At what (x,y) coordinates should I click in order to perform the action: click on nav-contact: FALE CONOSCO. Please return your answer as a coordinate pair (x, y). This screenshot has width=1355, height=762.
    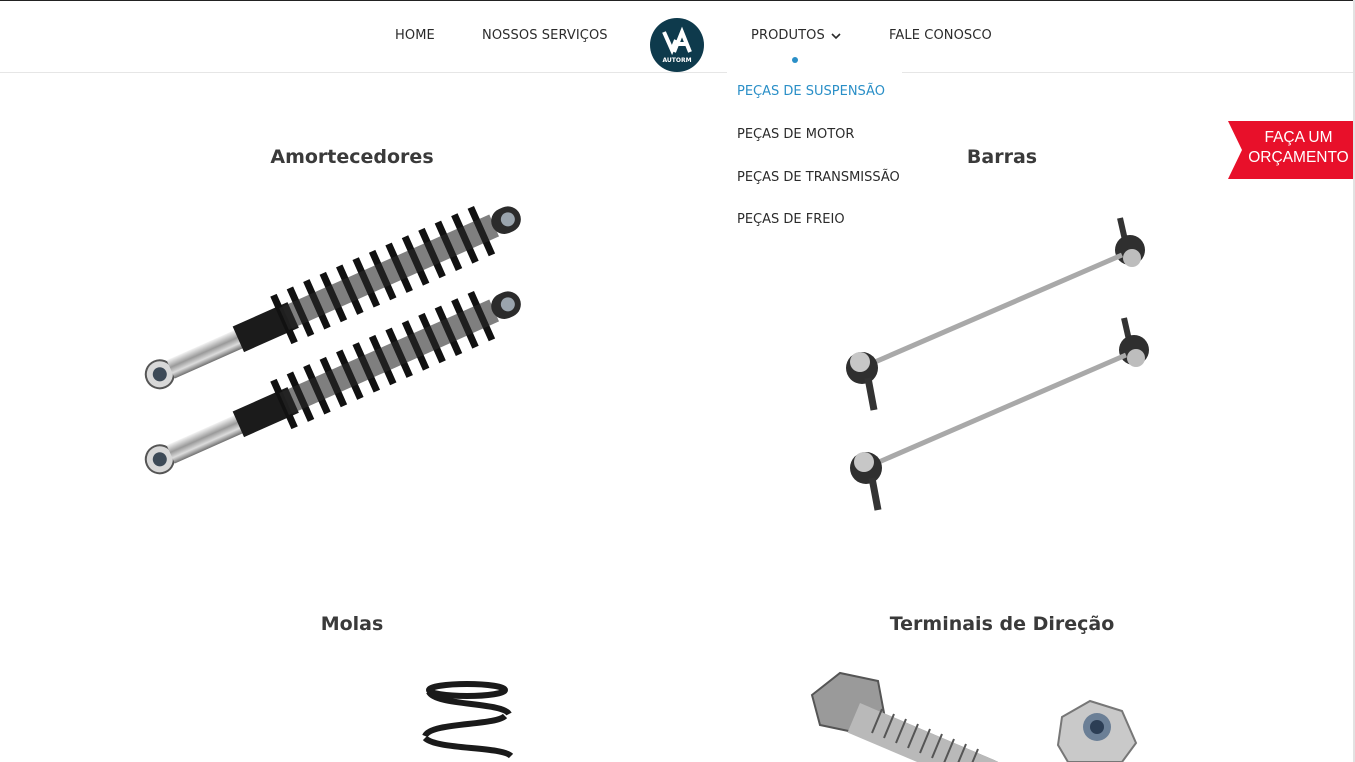
    Looking at the image, I should click on (940, 35).